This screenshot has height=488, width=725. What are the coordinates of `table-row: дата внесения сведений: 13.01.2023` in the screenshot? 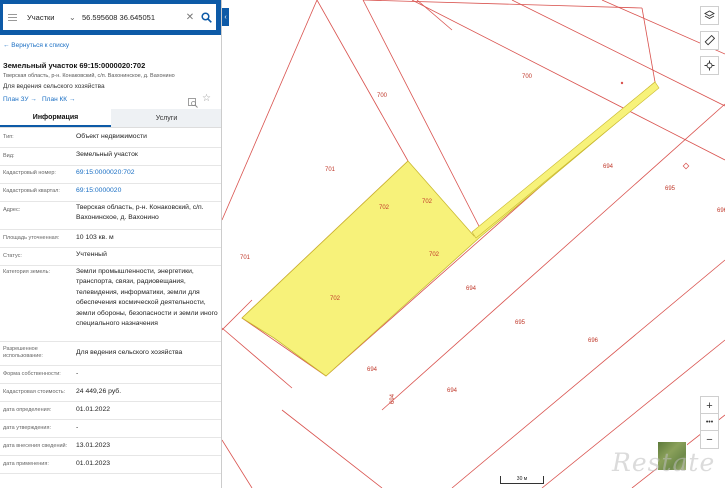 It's located at (110, 447).